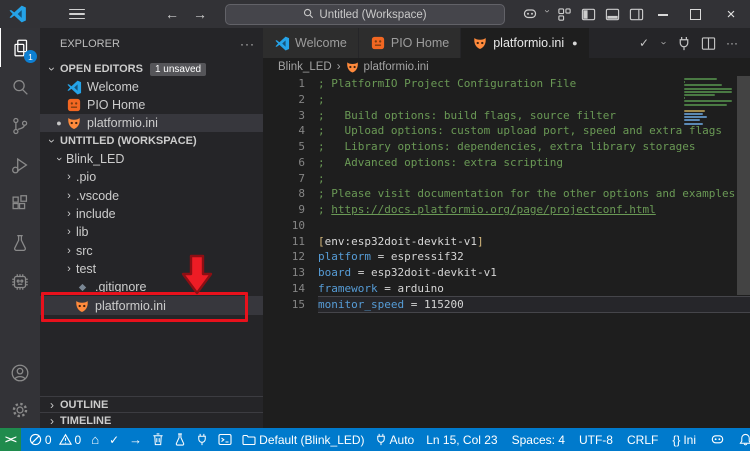 The height and width of the screenshot is (451, 750). I want to click on serial-monitor-plug-icon, so click(684, 43).